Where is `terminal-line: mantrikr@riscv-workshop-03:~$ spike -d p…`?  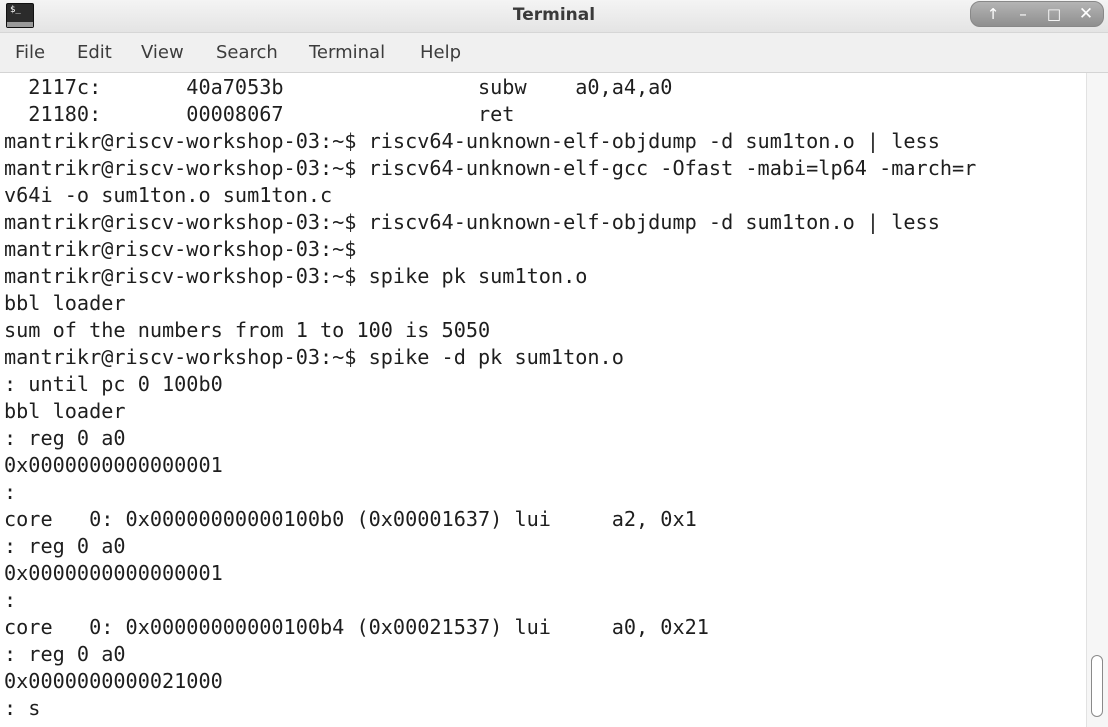
terminal-line: mantrikr@riscv-workshop-03:~$ spike -d p… is located at coordinates (314, 357).